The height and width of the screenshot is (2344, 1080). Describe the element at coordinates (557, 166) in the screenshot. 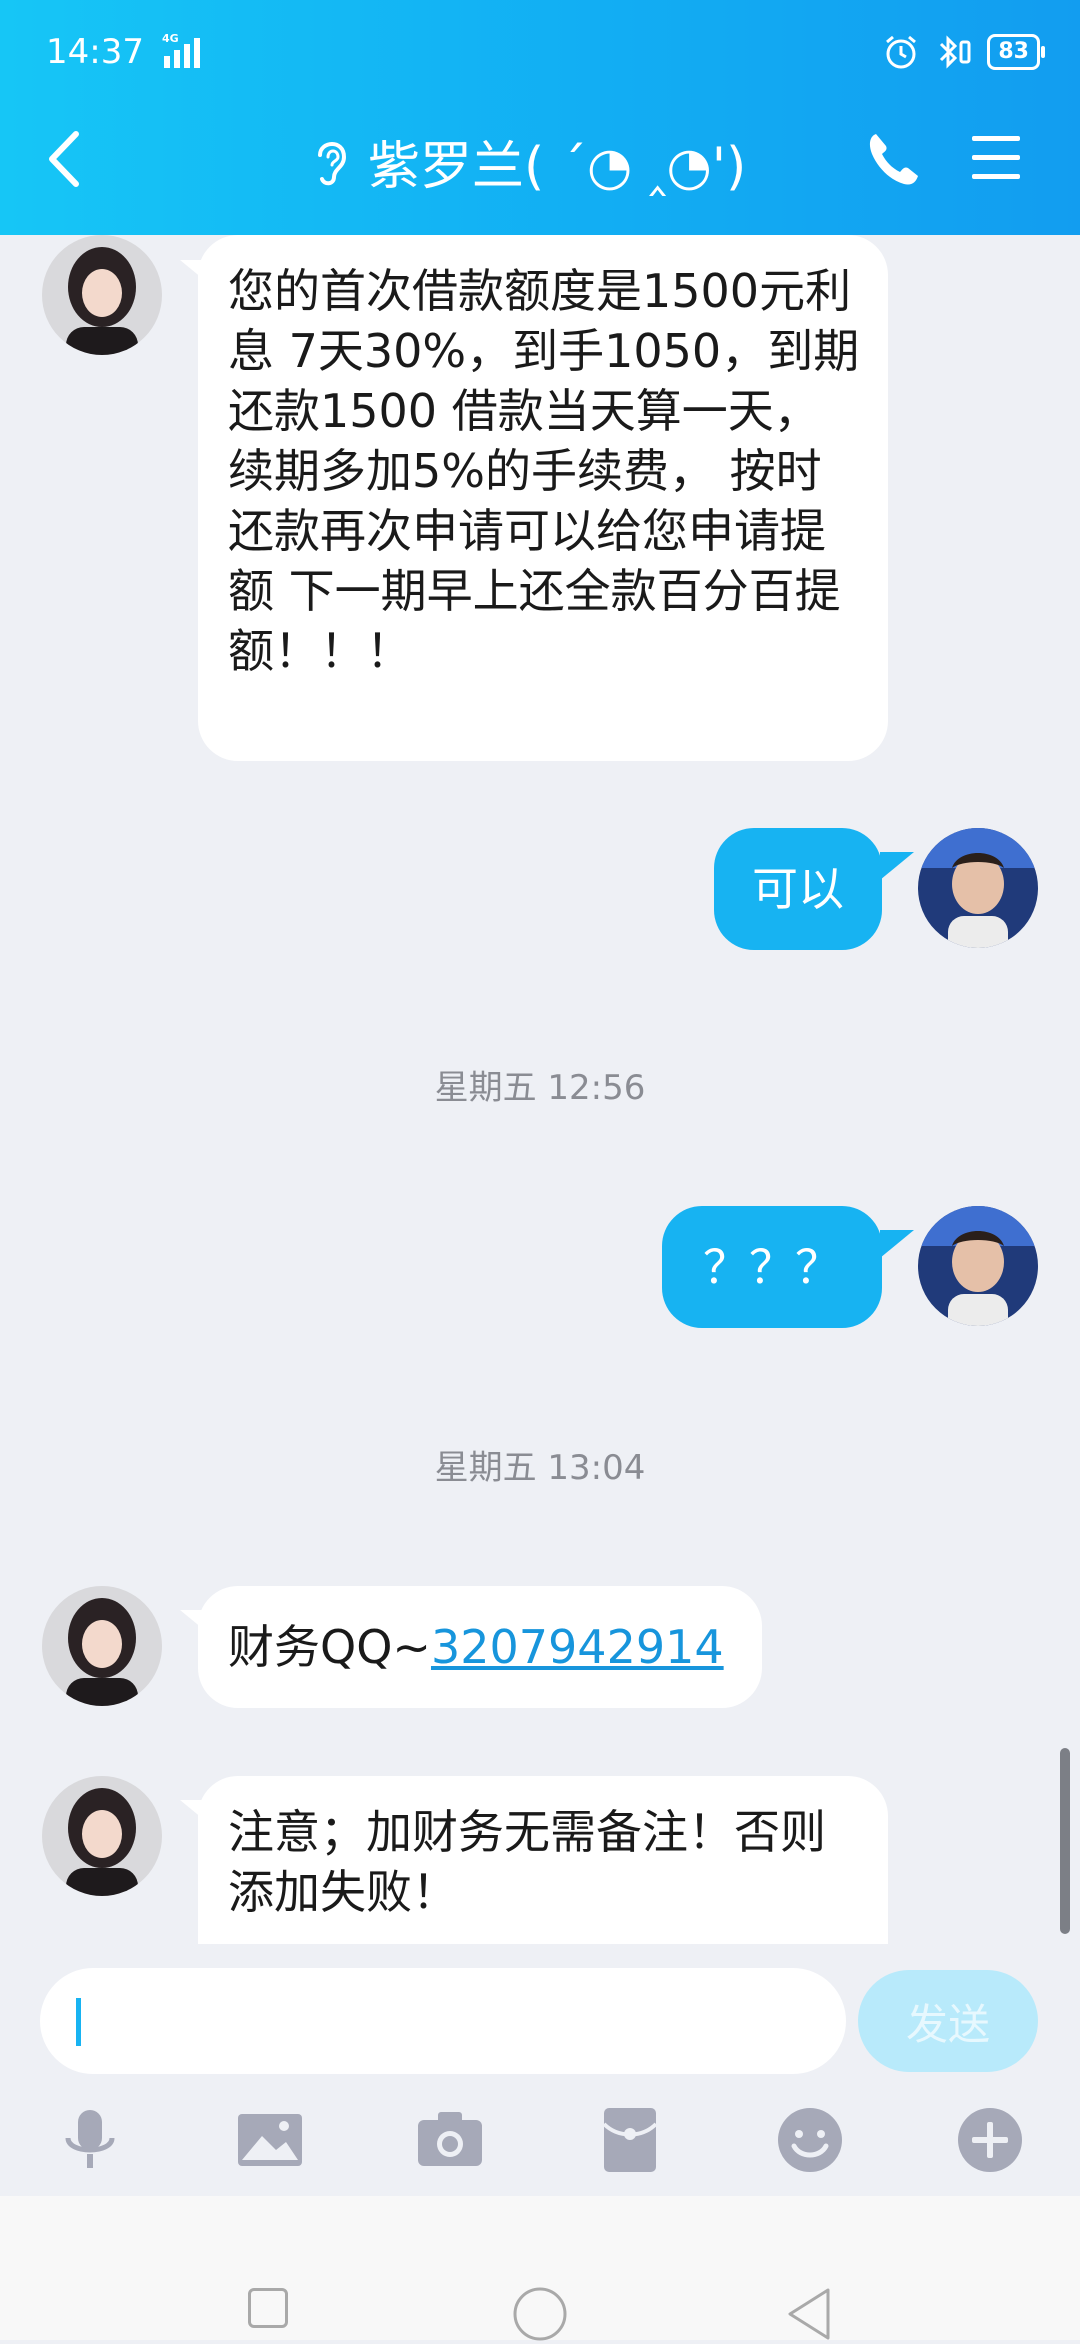

I see `contact-name: 紫罗兰( ´◔ ‸◔')` at that location.